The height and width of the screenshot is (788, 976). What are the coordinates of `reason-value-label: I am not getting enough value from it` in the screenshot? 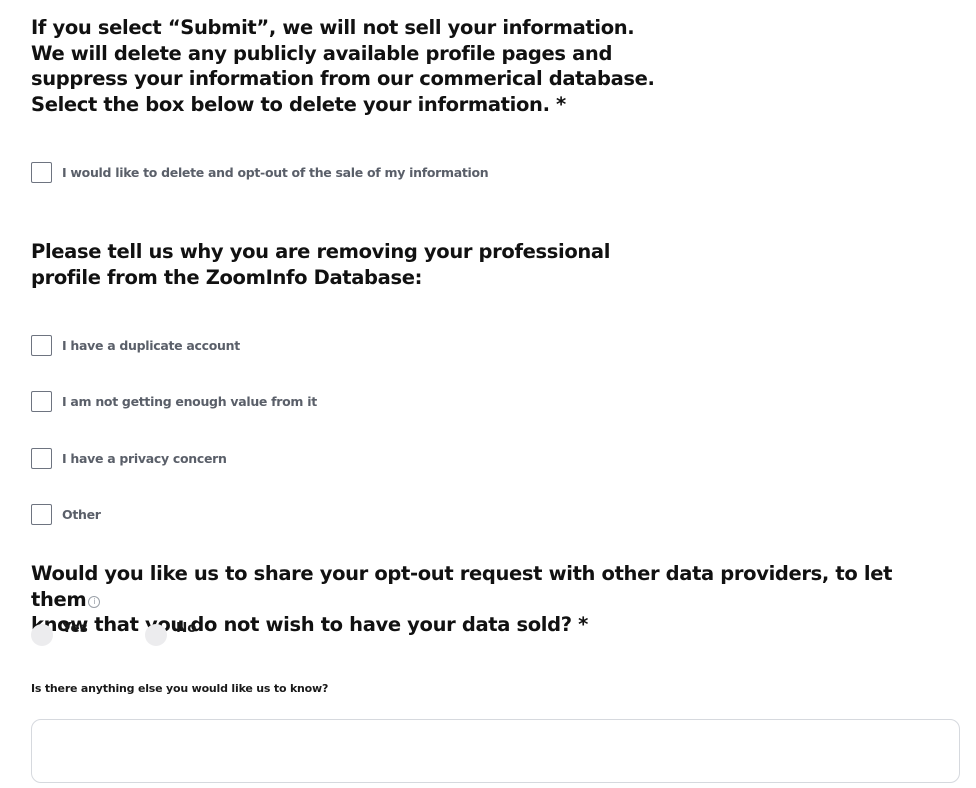 It's located at (189, 401).